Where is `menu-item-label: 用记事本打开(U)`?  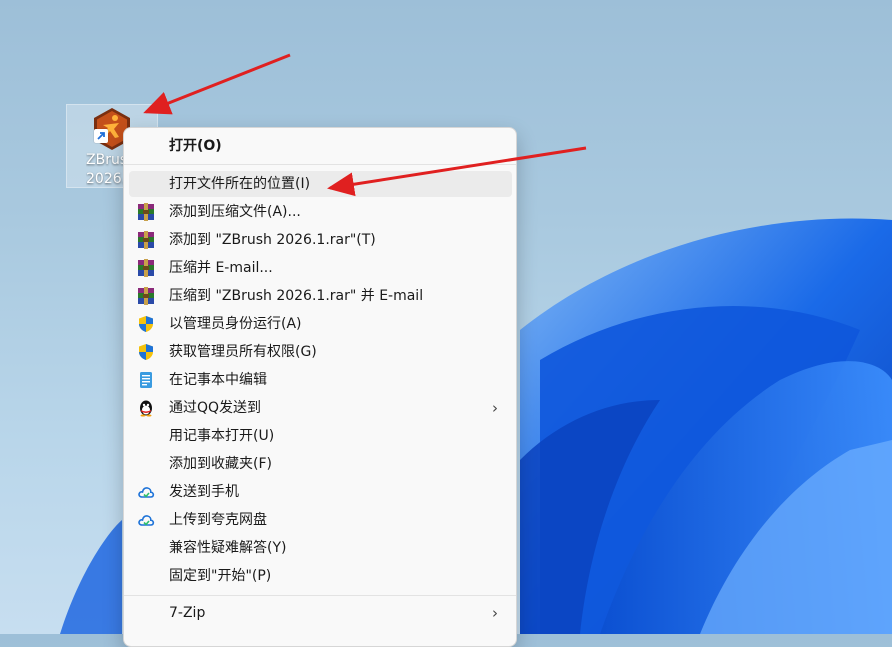
menu-item-label: 用记事本打开(U) is located at coordinates (222, 436).